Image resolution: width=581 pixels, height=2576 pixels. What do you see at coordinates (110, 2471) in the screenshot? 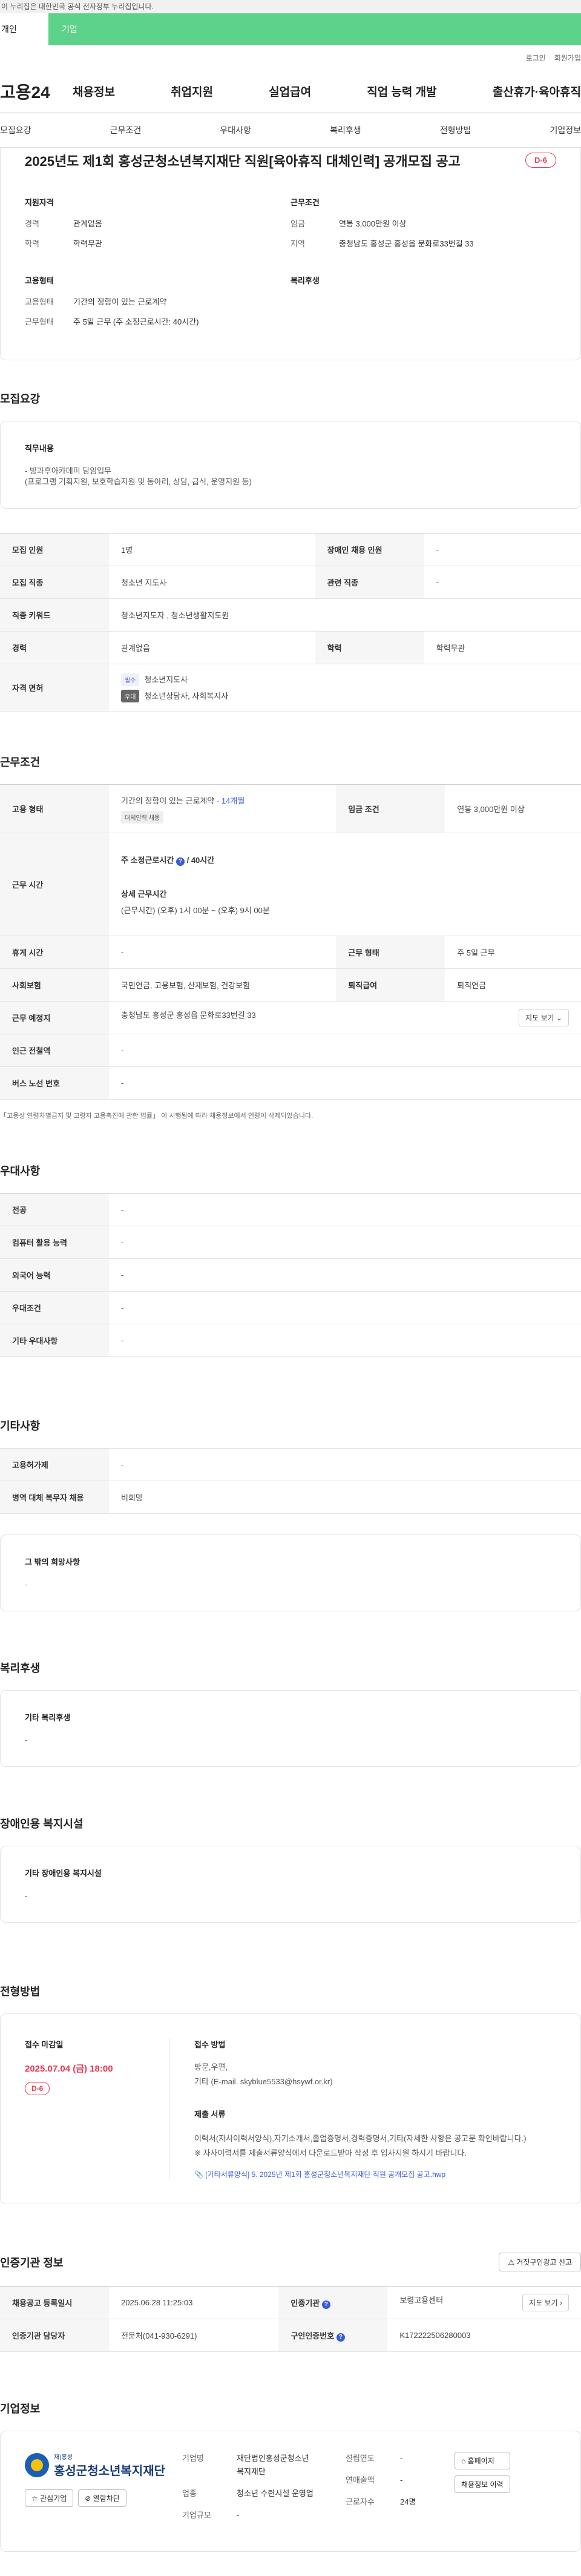
I see `logo-name-text: 홍성군청소년복지재단` at bounding box center [110, 2471].